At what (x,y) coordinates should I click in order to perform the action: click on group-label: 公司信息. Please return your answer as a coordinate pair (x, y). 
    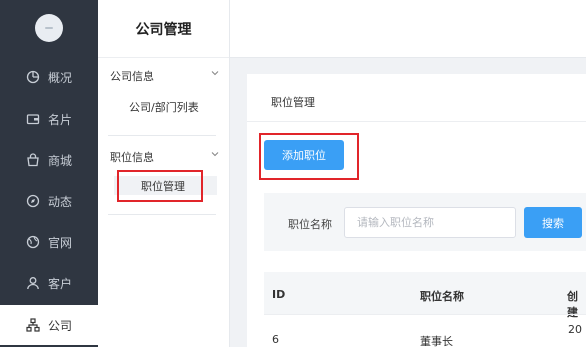
    Looking at the image, I should click on (132, 76).